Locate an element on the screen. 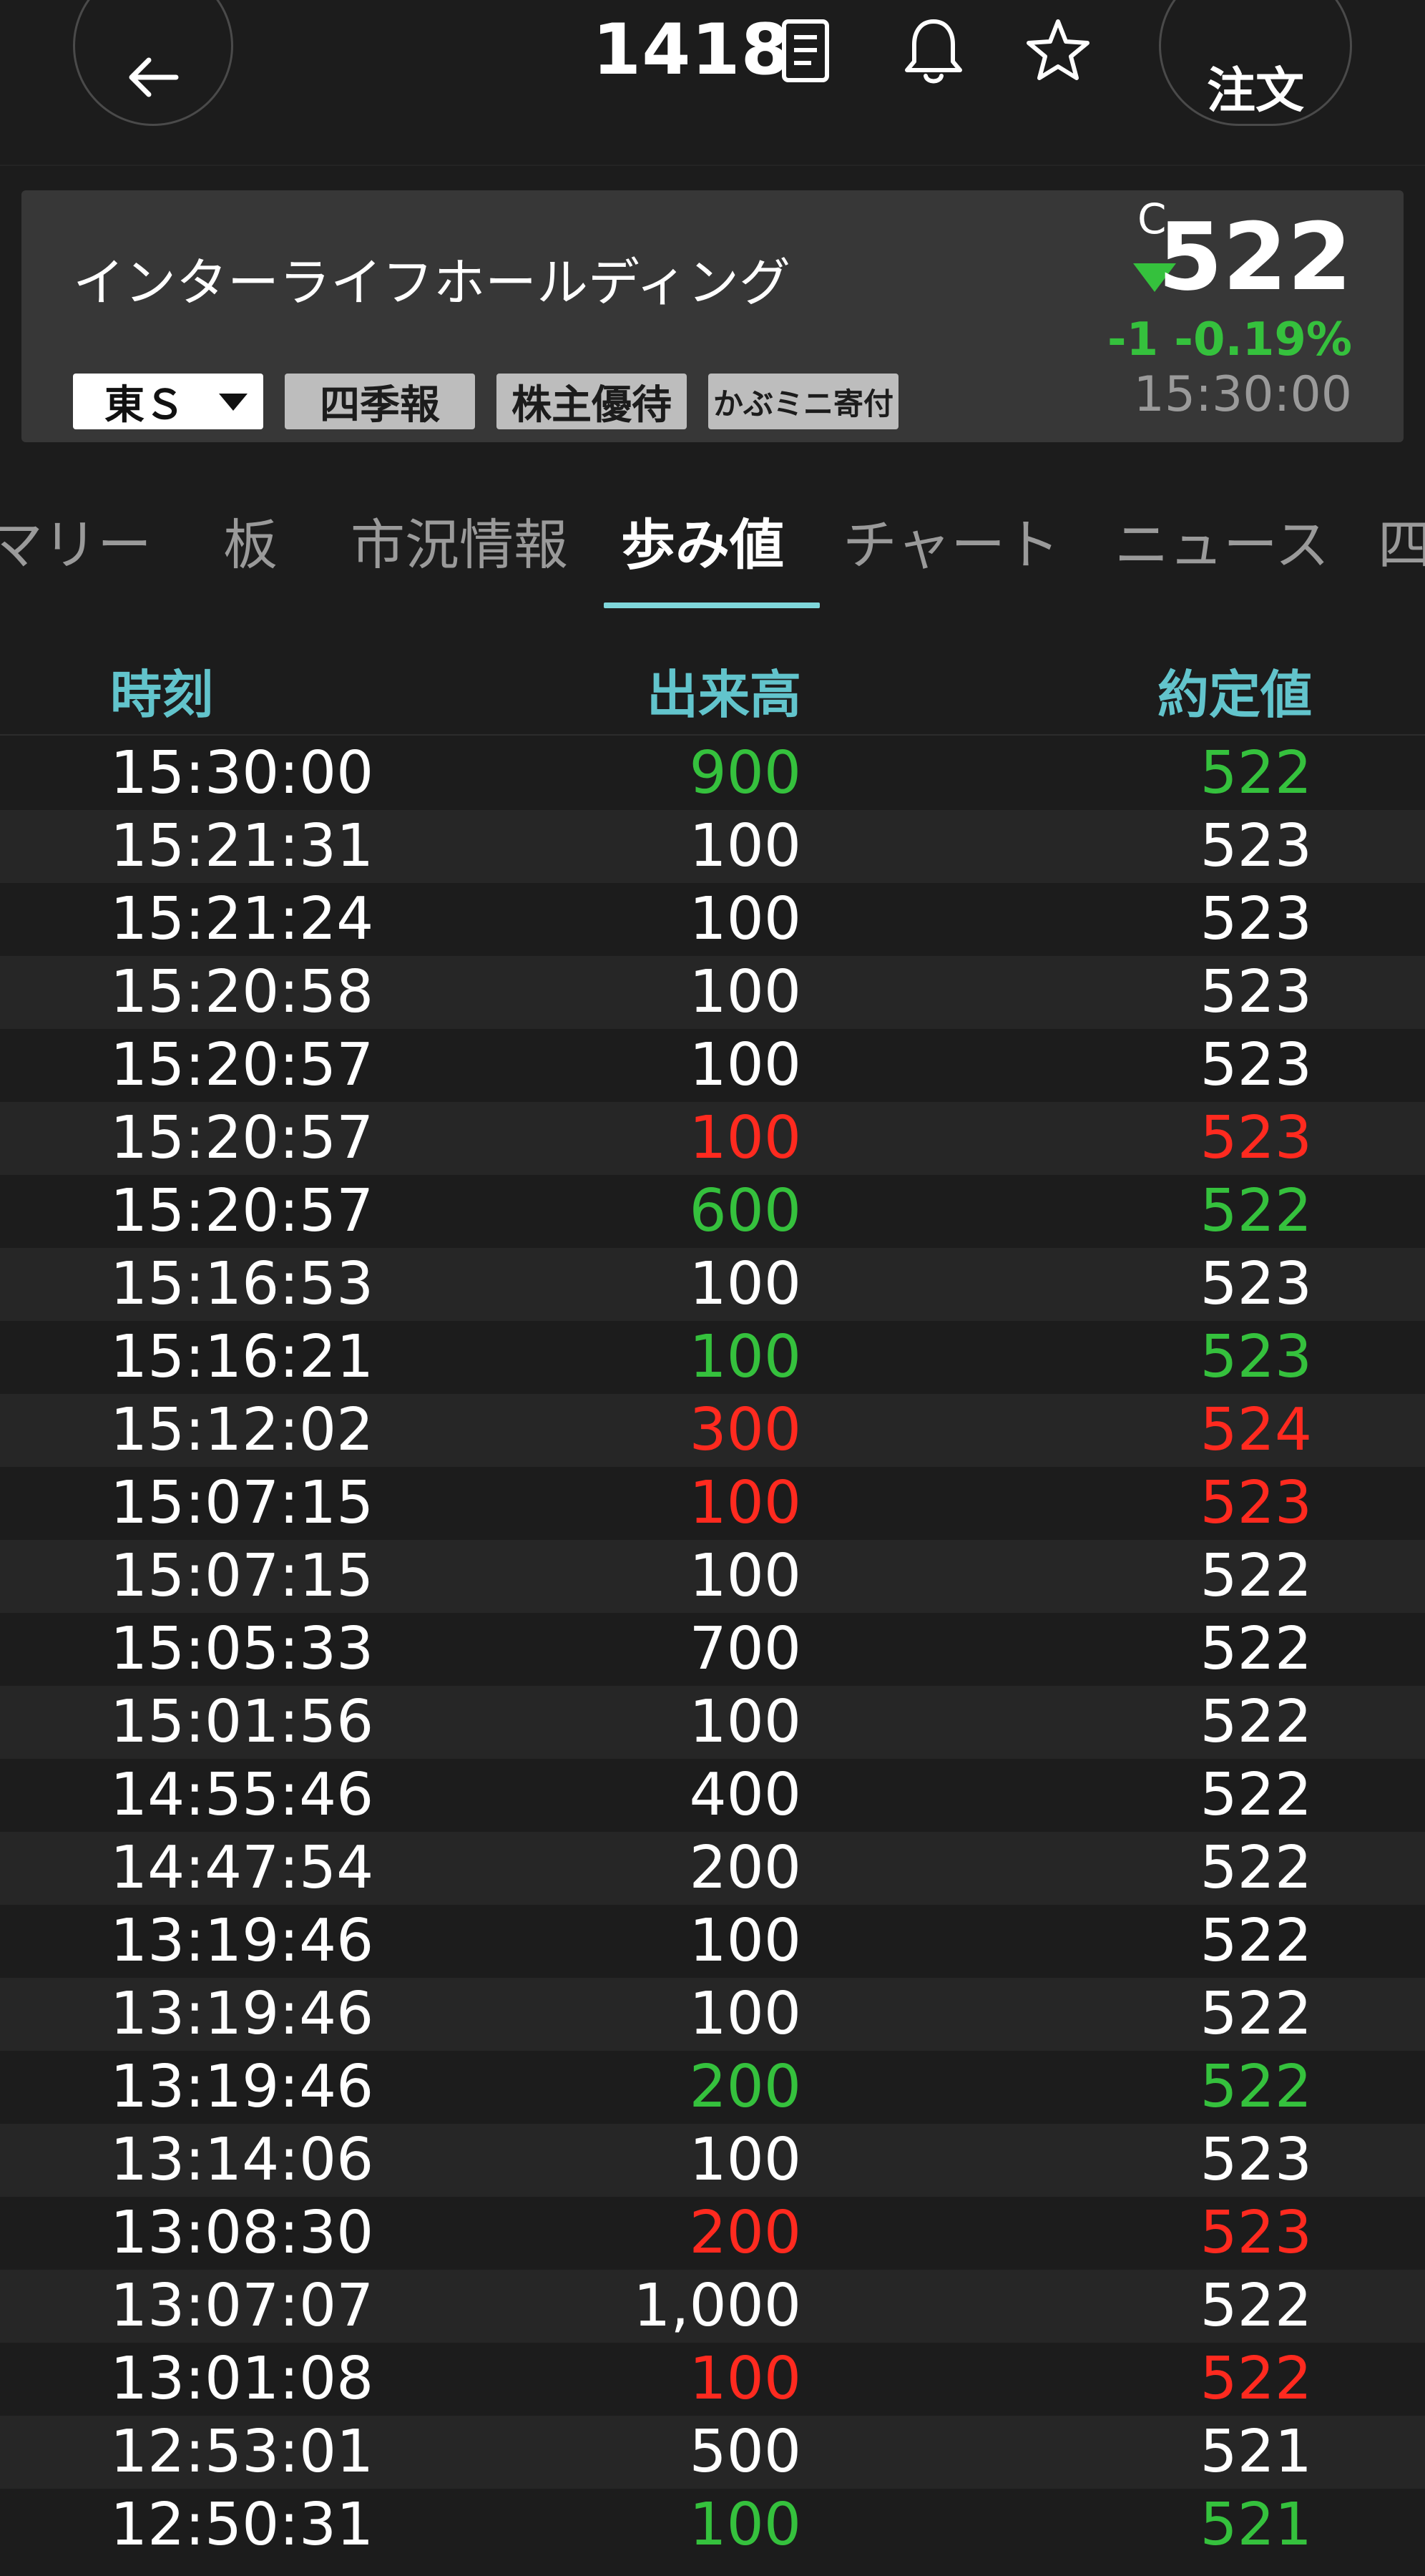 This screenshot has height=2576, width=1425. table-row: 15:05:33 700 522 is located at coordinates (712, 1649).